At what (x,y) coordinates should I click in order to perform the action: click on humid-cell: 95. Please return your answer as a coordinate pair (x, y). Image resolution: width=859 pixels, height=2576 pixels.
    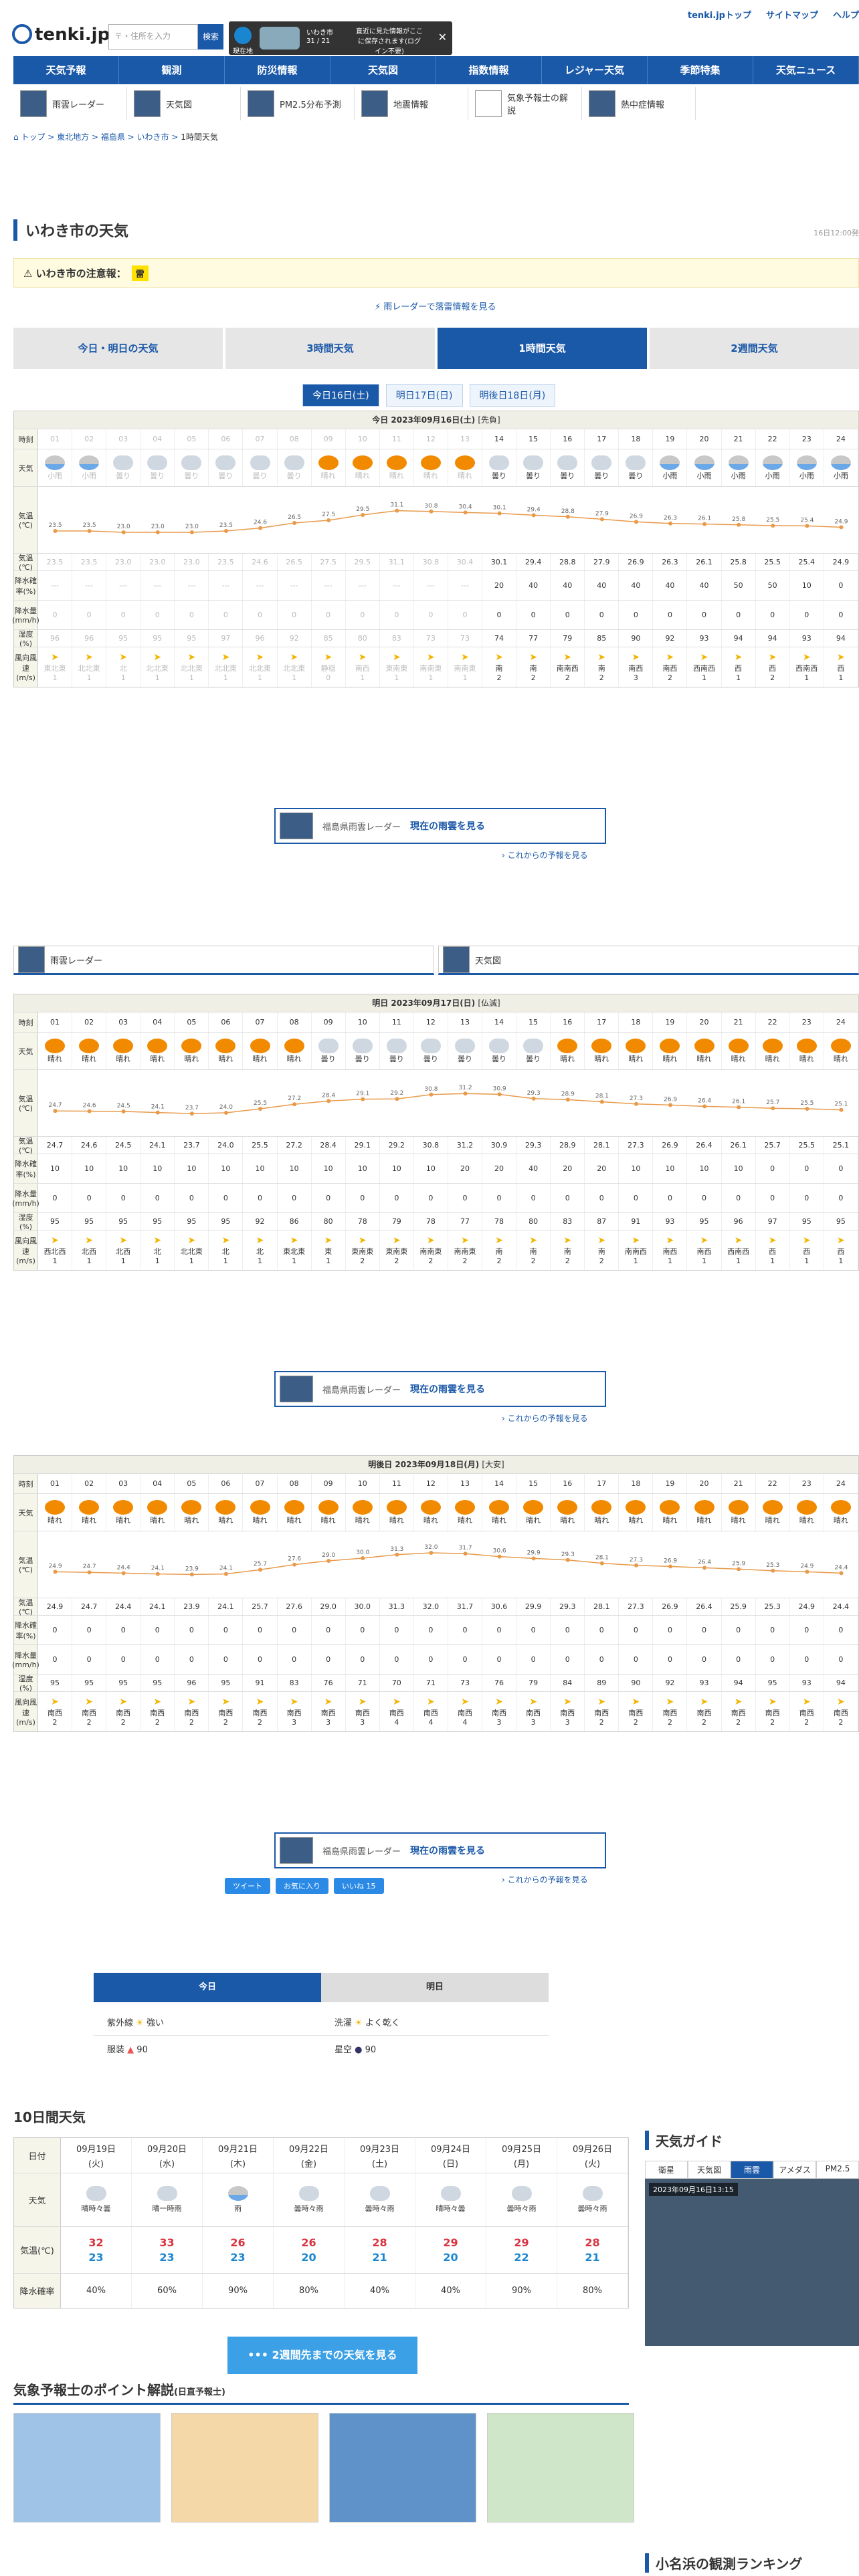
    Looking at the image, I should click on (90, 1683).